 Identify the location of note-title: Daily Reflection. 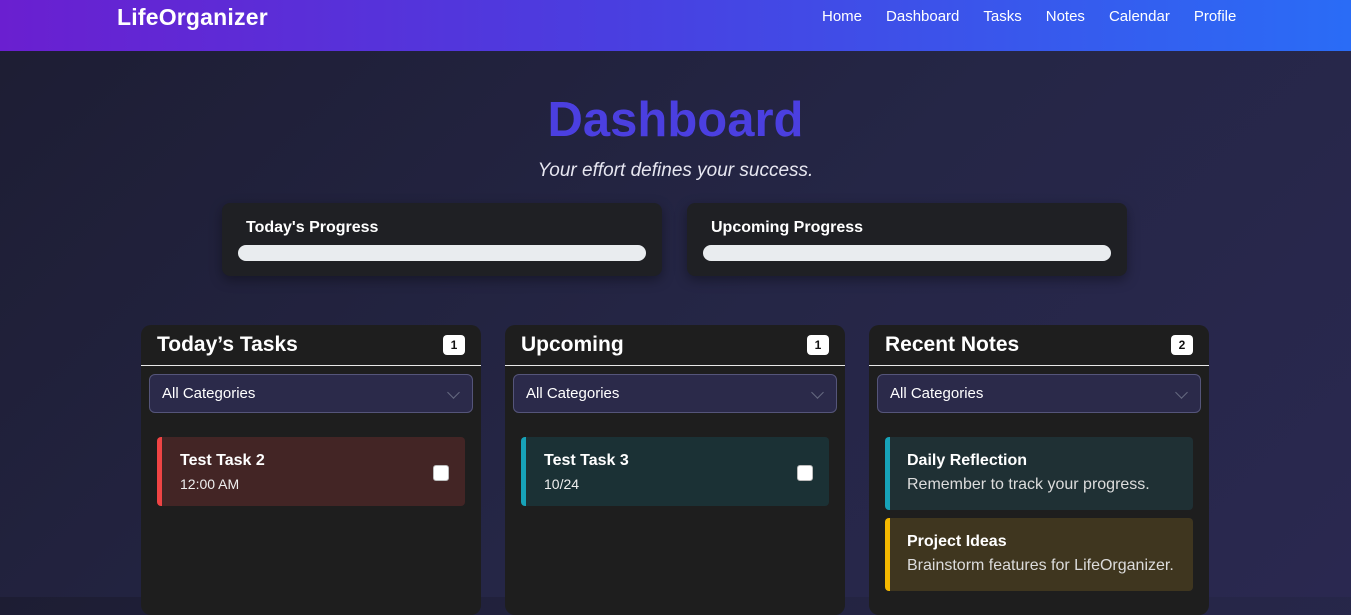
(967, 460).